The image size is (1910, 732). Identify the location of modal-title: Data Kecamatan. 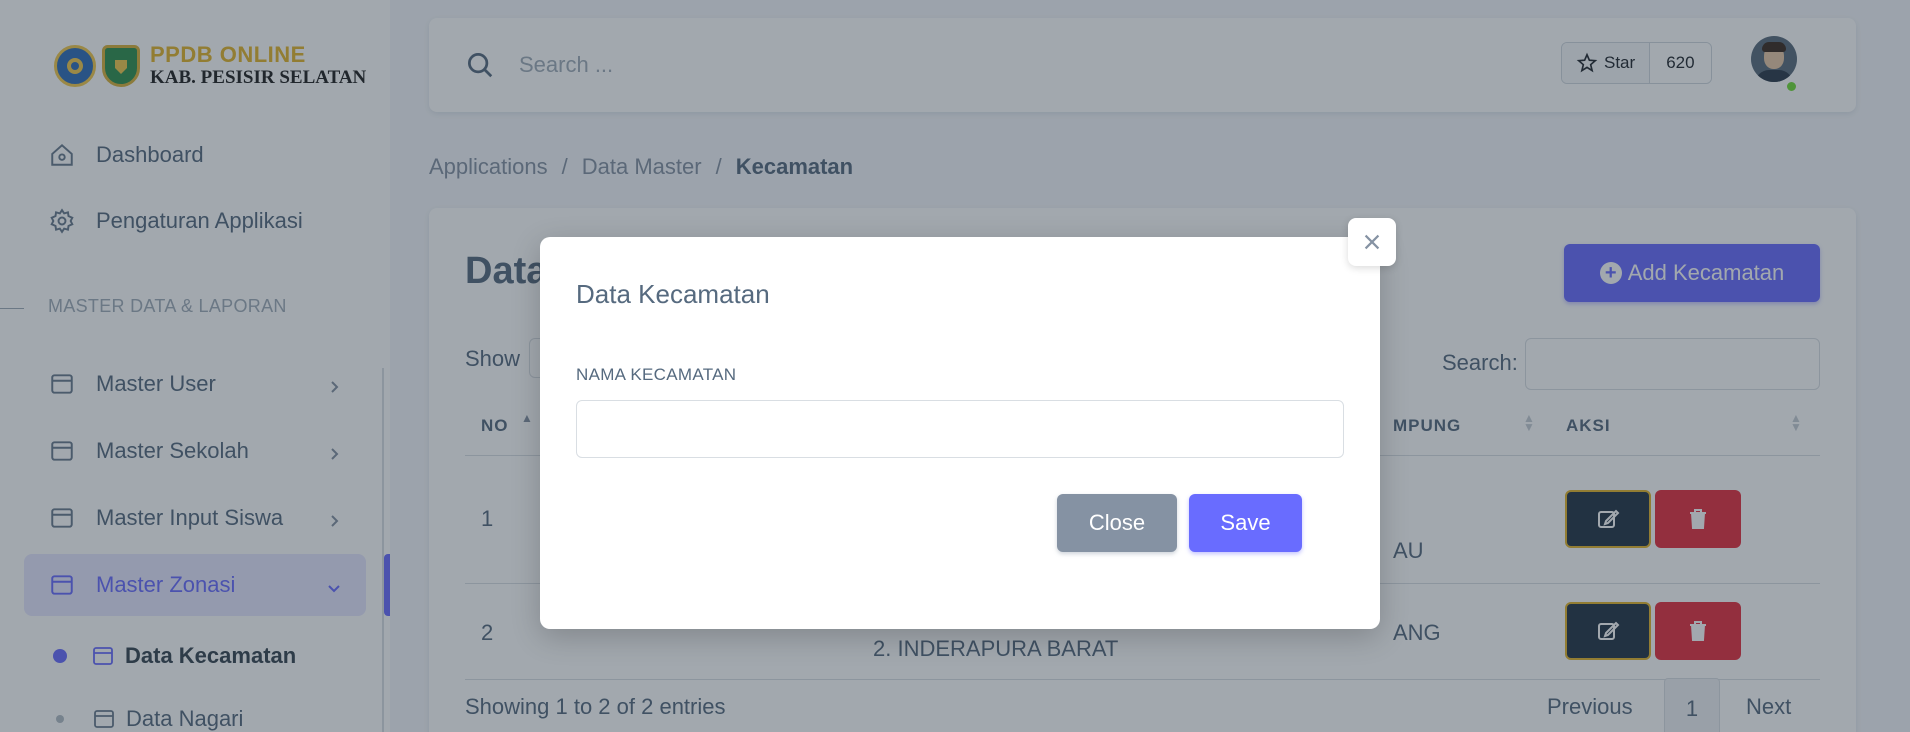
(673, 294).